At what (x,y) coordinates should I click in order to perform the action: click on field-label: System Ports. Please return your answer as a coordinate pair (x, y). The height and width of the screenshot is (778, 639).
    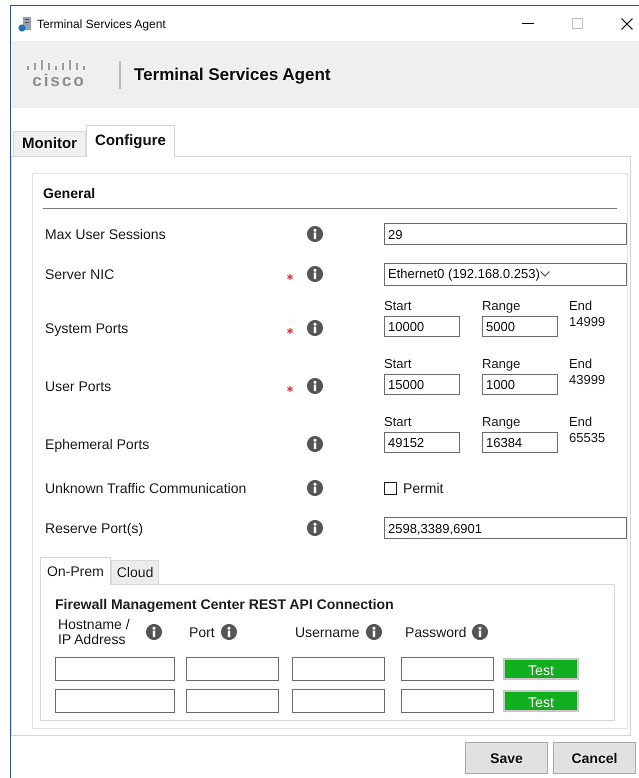
    Looking at the image, I should click on (87, 328).